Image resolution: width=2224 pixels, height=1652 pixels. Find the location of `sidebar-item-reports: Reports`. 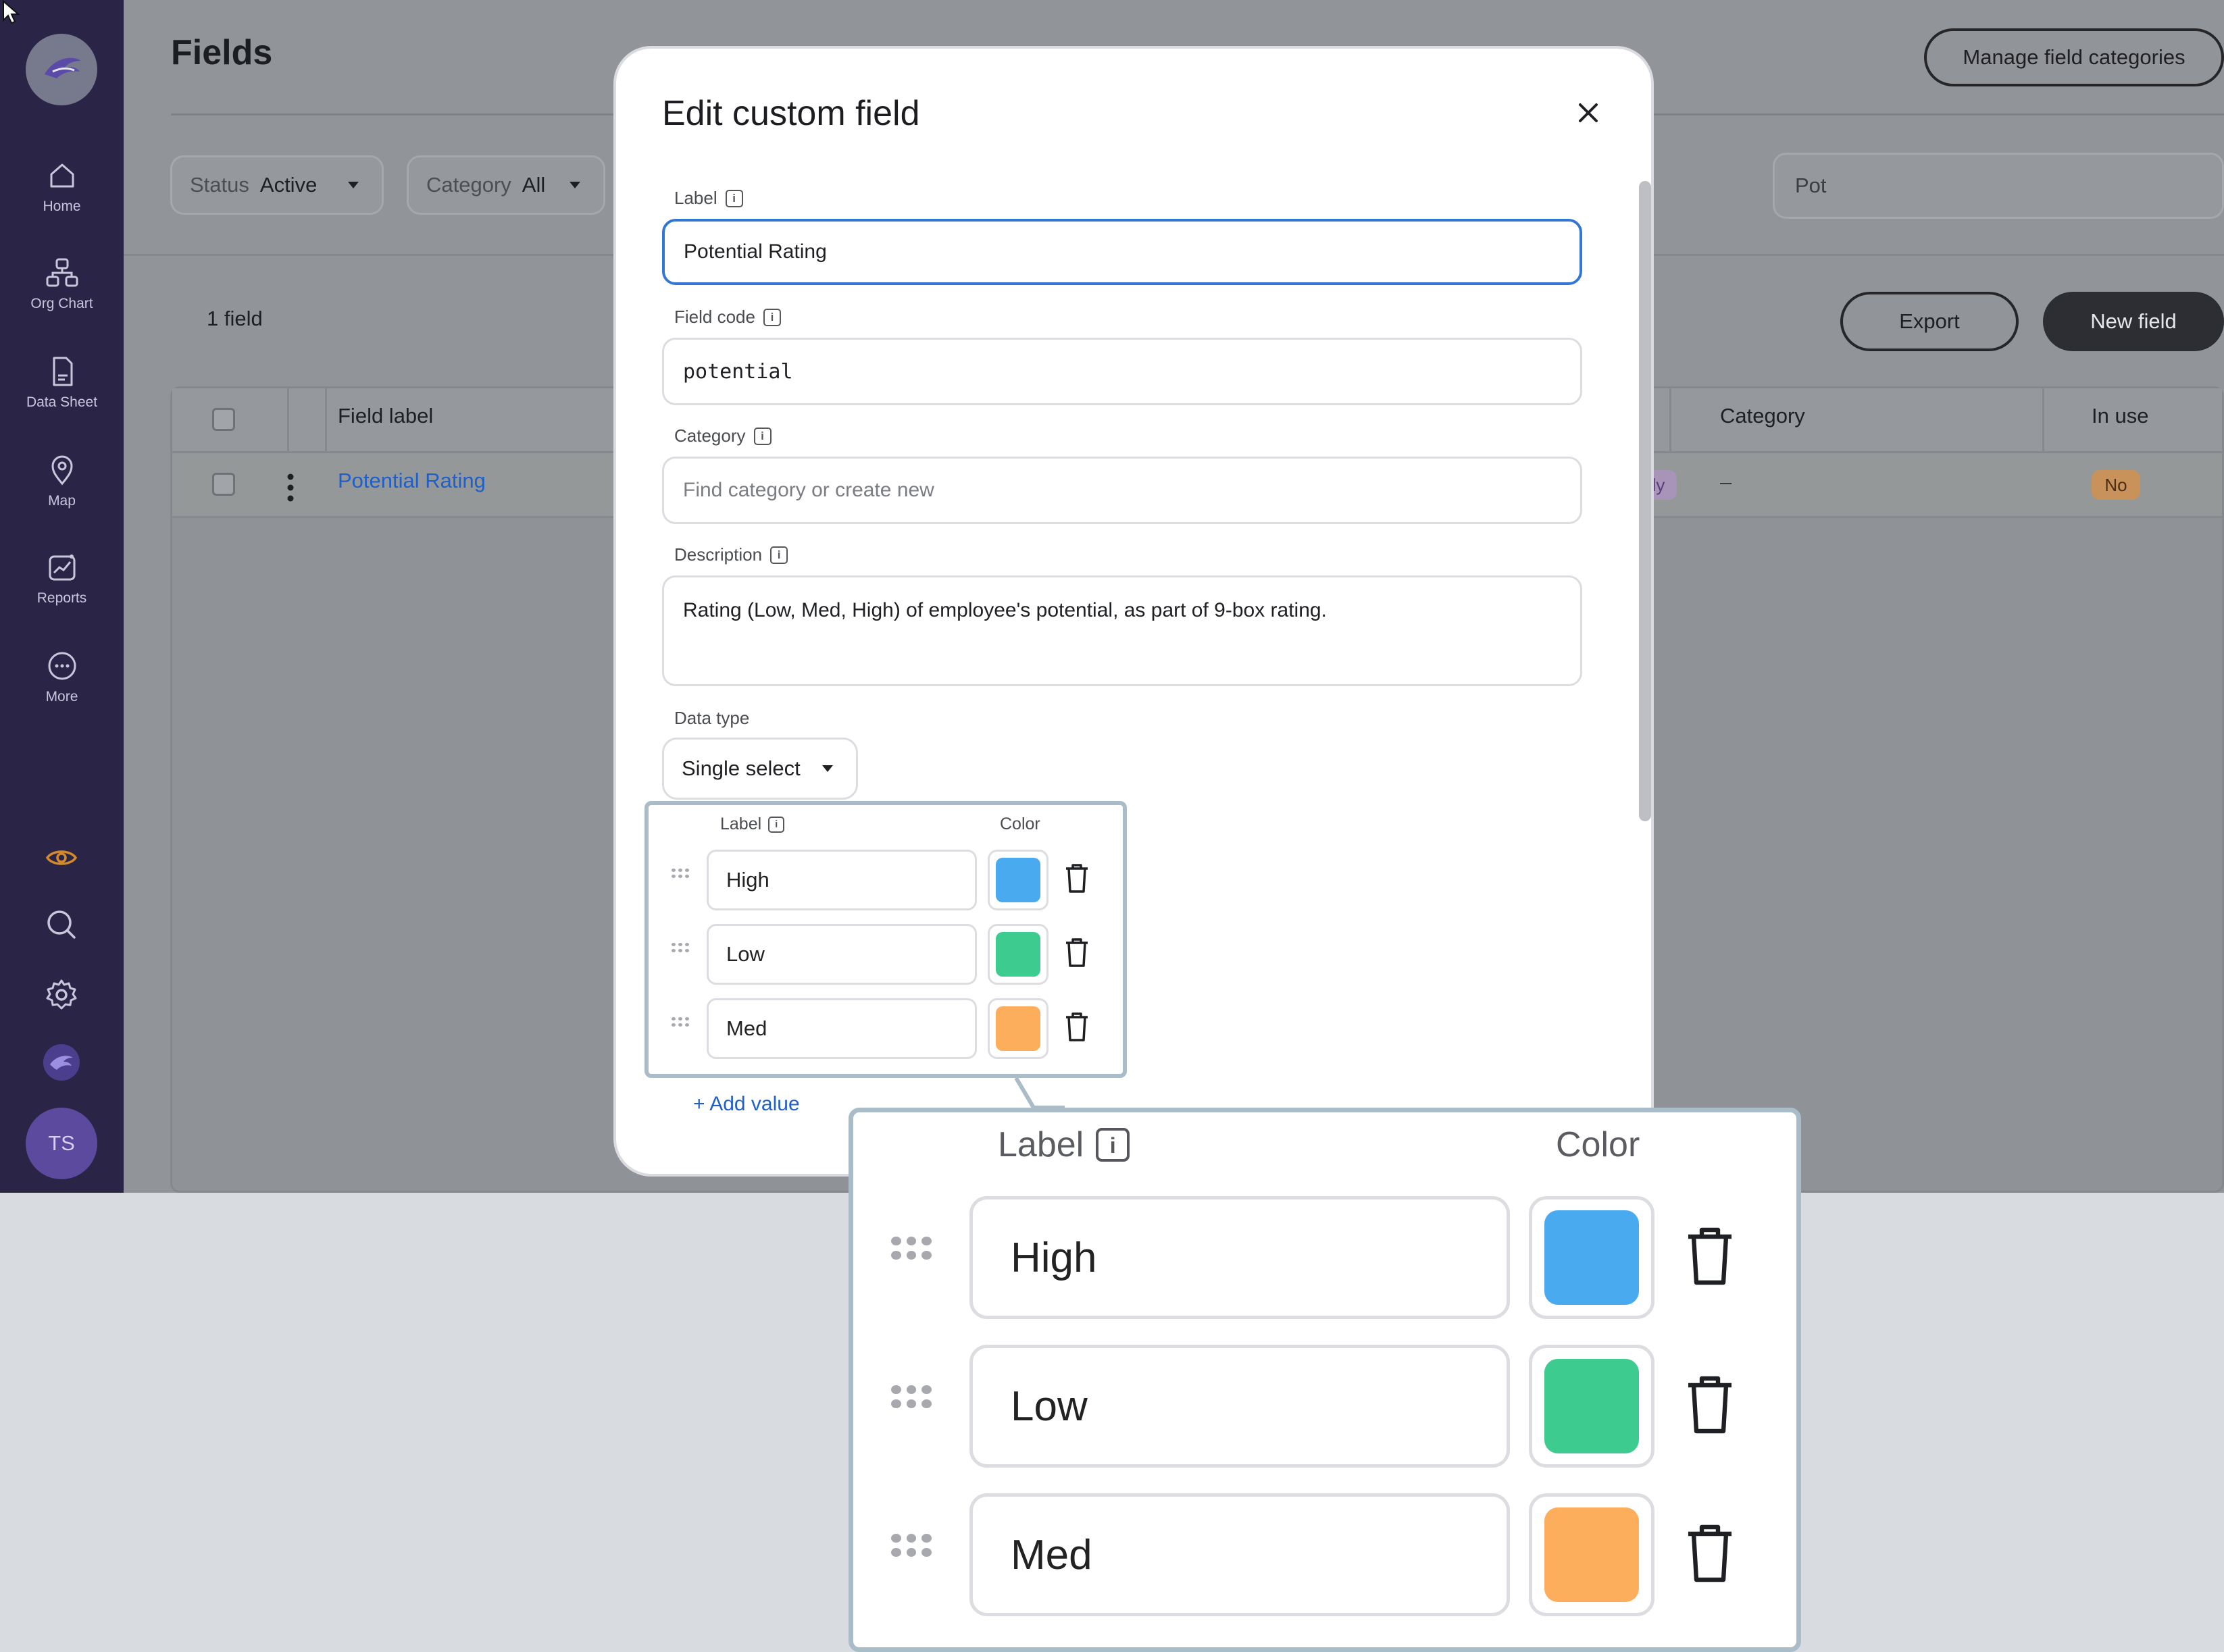

sidebar-item-reports: Reports is located at coordinates (62, 578).